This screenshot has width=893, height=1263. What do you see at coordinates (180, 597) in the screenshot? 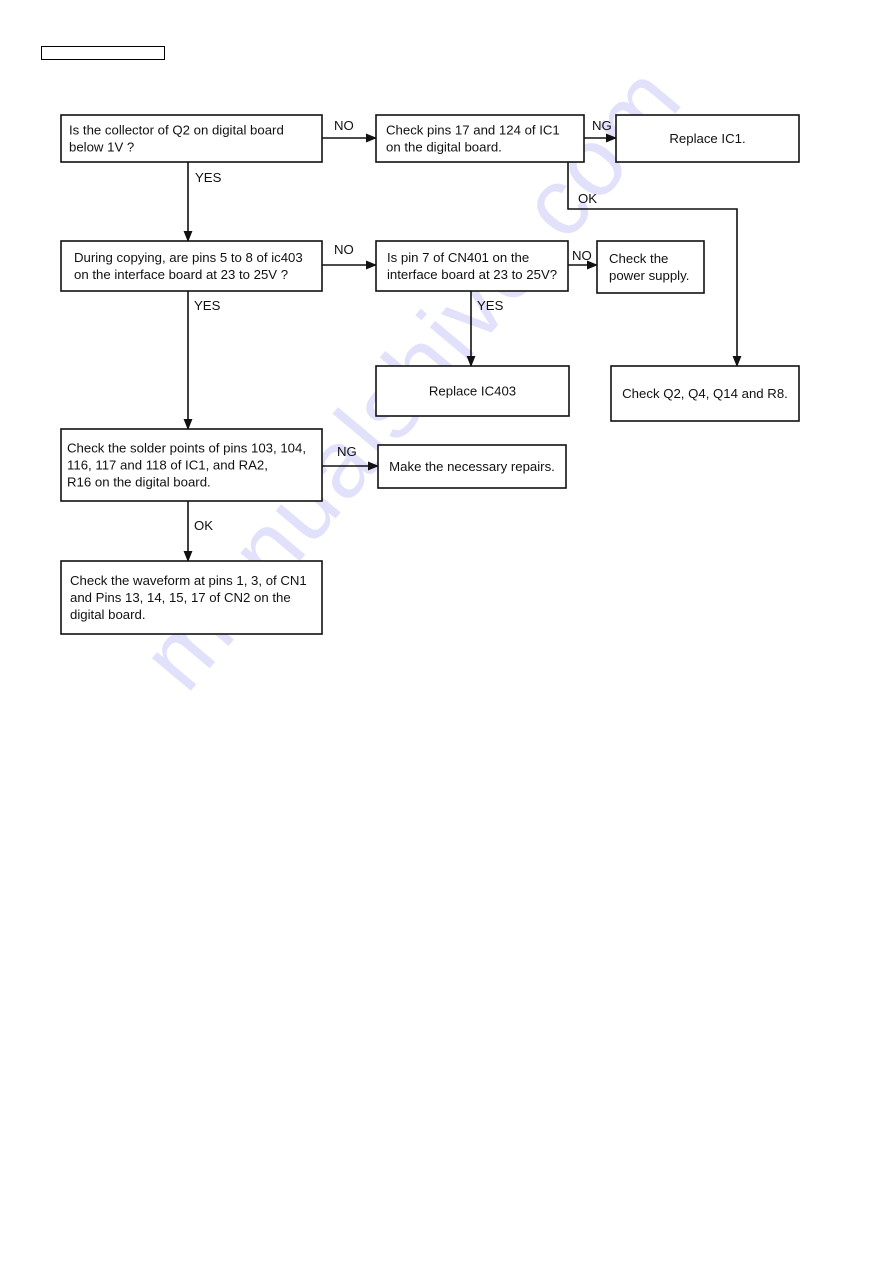
I see `node-text-line: and Pins 13, 14, 15, 17 of CN2 on the` at bounding box center [180, 597].